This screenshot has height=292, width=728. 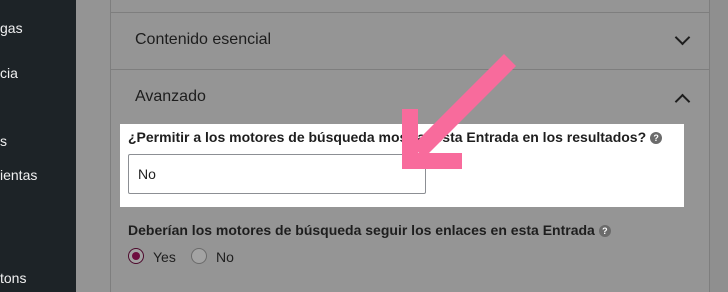 I want to click on sidebar-item-5: tons, so click(x=13, y=278).